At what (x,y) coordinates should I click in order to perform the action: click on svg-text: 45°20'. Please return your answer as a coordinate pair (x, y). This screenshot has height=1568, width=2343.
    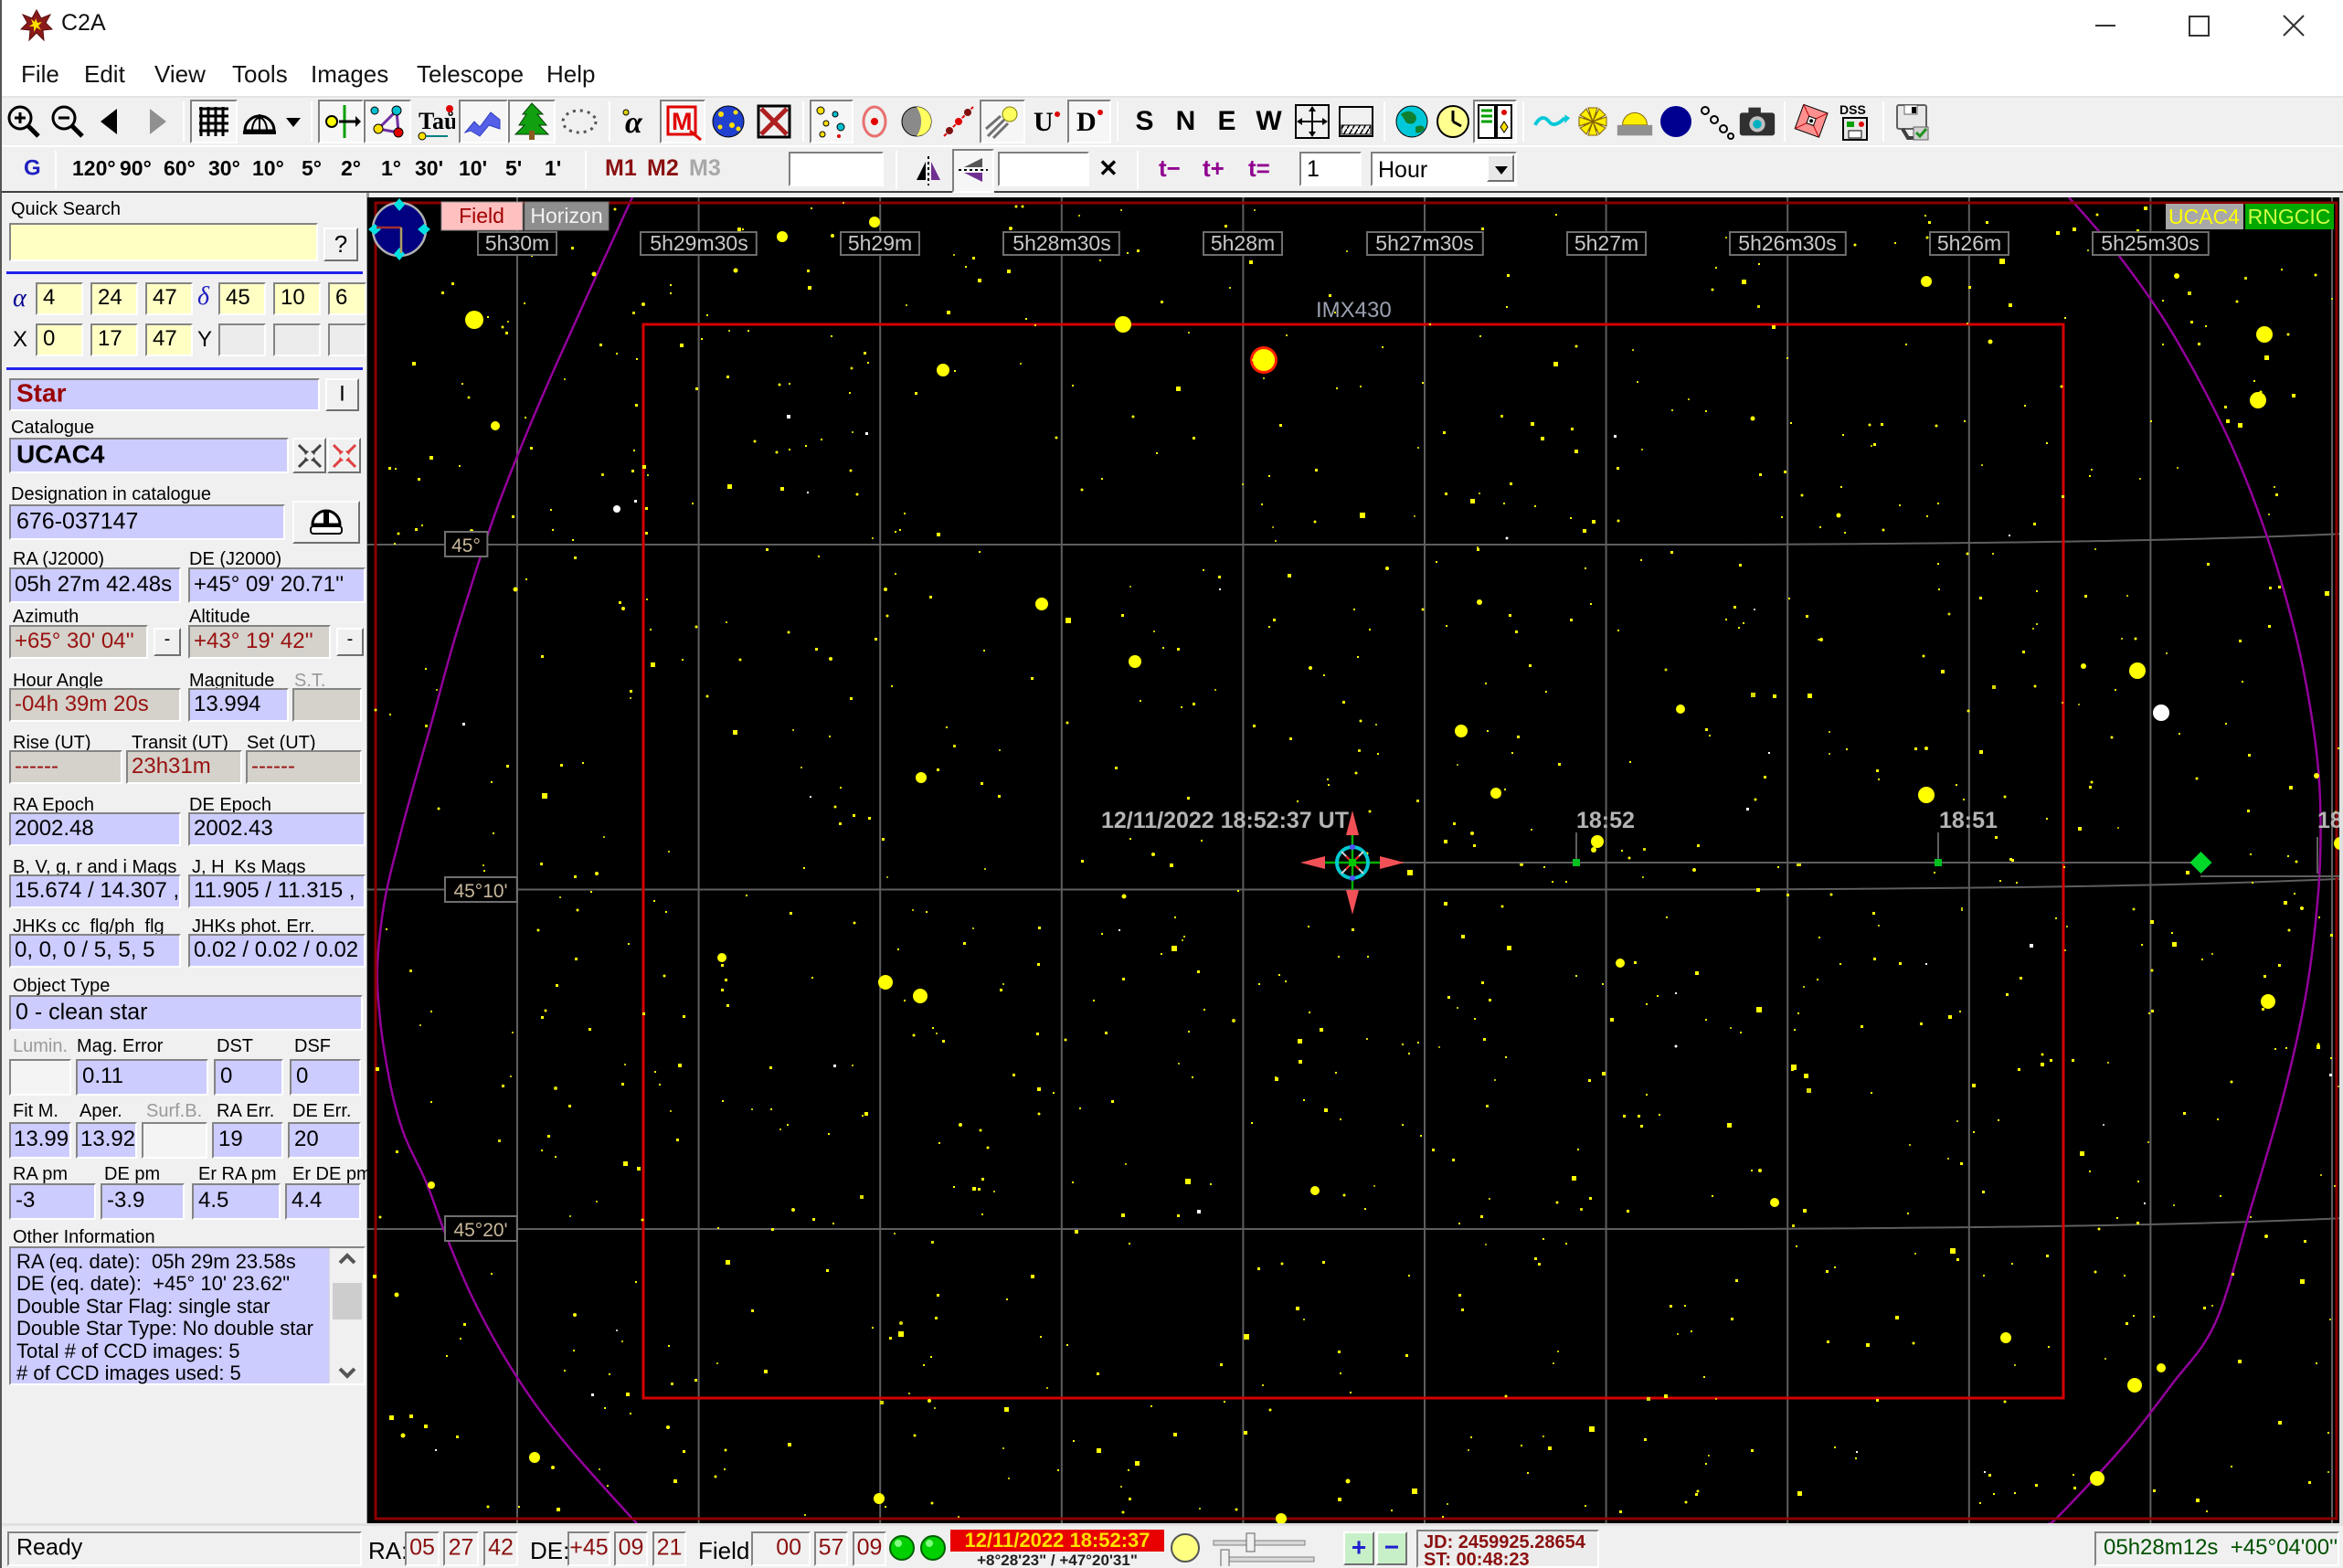
    Looking at the image, I should click on (480, 1230).